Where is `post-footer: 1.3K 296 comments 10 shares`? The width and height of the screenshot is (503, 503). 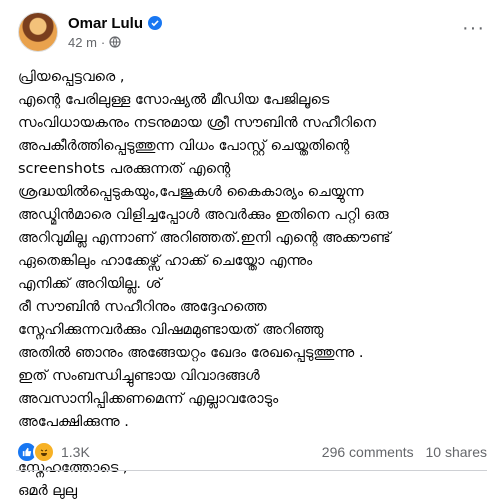 post-footer: 1.3K 296 comments 10 shares is located at coordinates (251, 452).